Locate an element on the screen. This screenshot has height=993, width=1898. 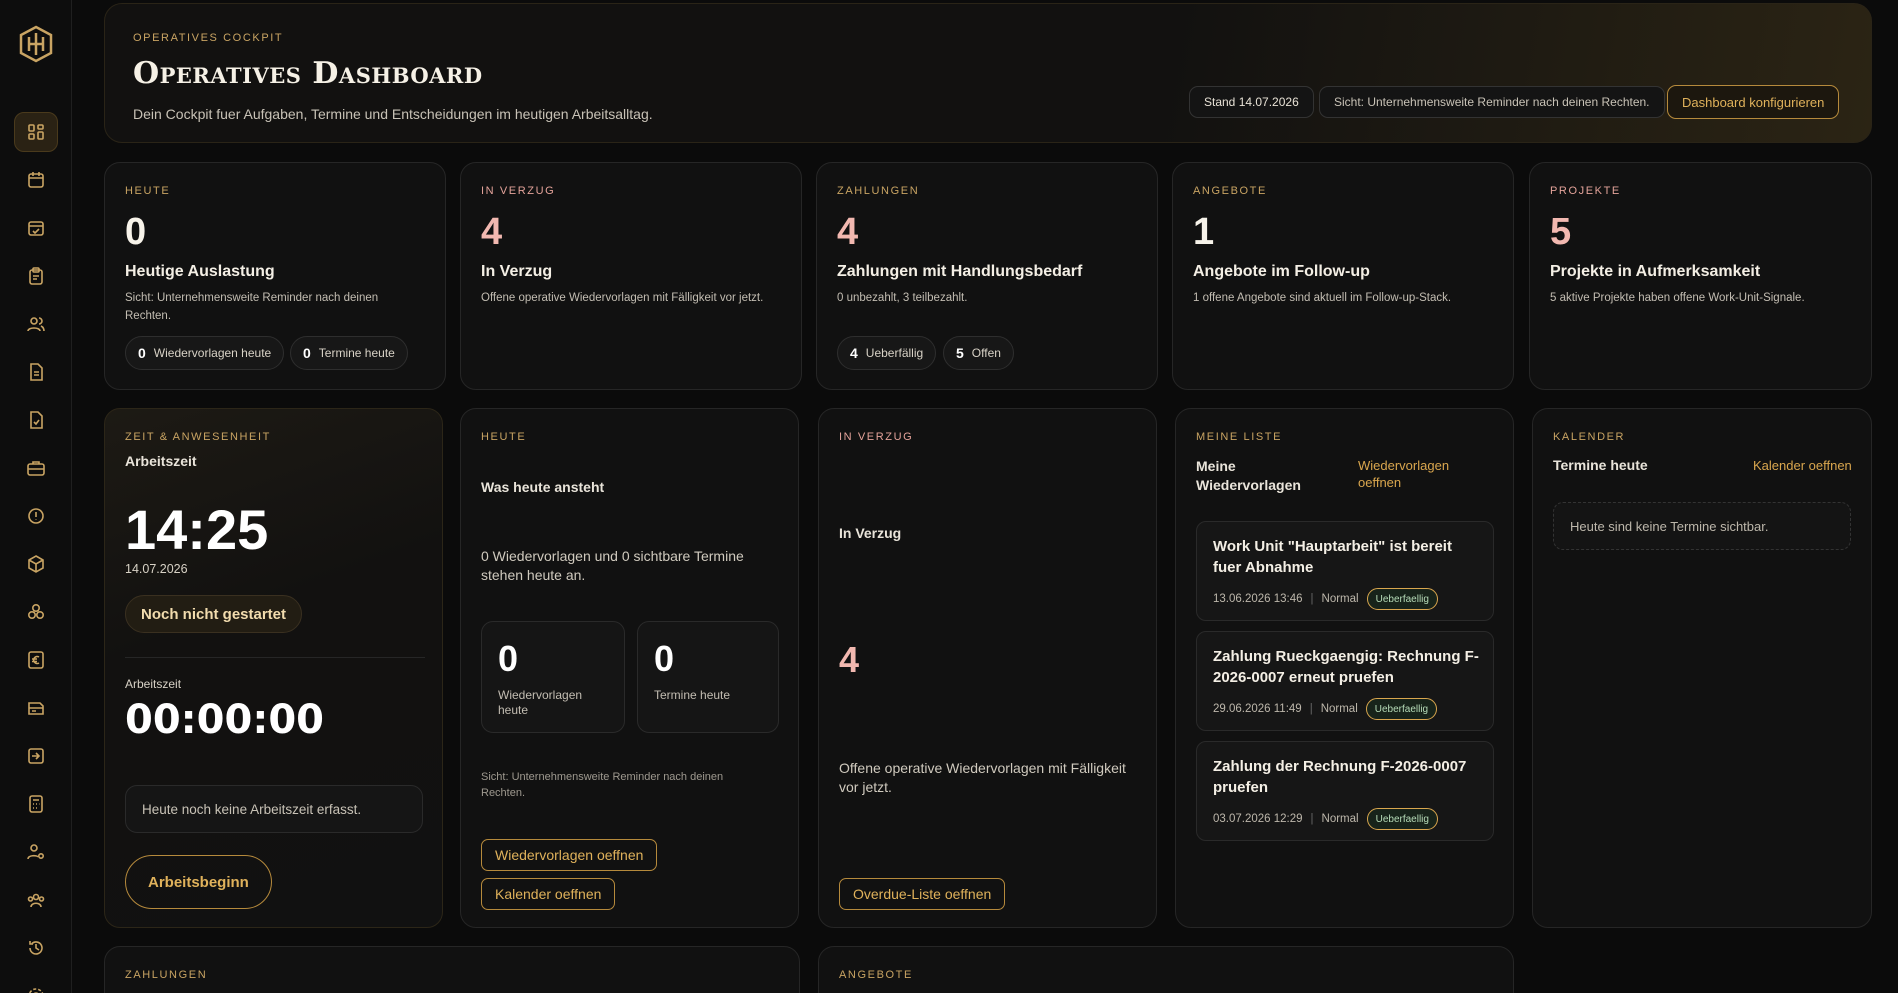
nav-calculator-icon is located at coordinates (36, 804).